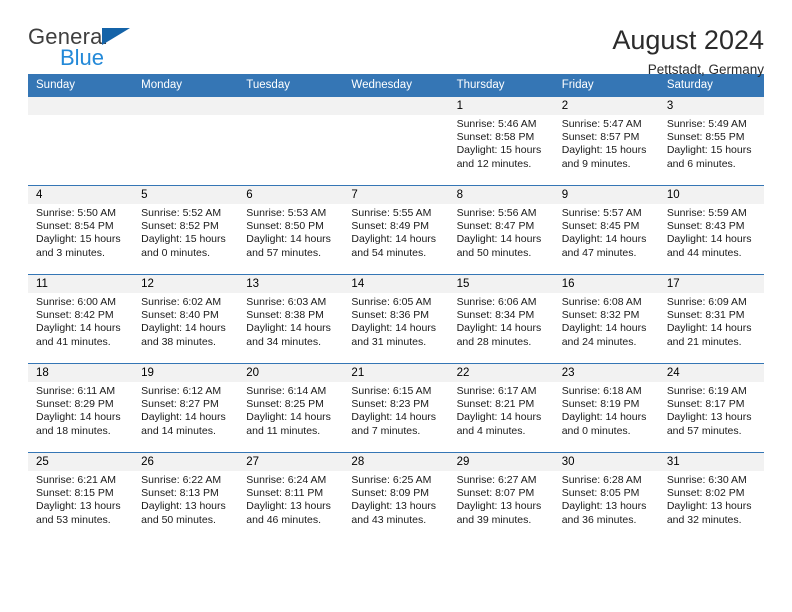 This screenshot has width=792, height=612. Describe the element at coordinates (600, 315) in the screenshot. I see `sunset-text: Sunset: 8:32 PM` at that location.